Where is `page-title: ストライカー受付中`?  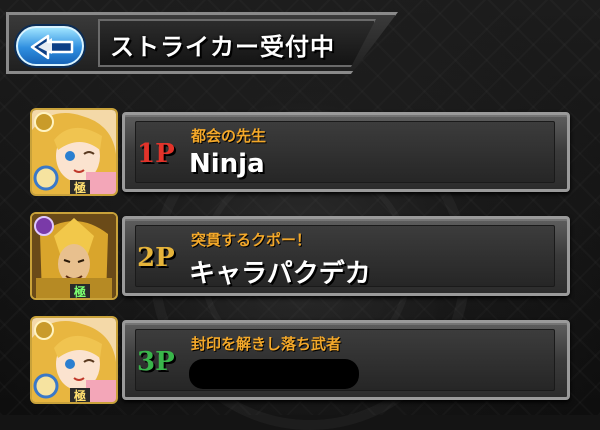 page-title: ストライカー受付中 is located at coordinates (222, 47).